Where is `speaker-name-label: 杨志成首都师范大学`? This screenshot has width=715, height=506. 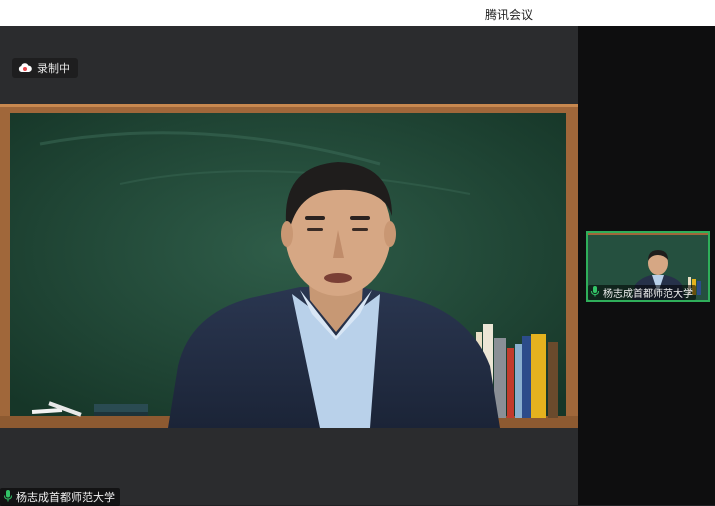
speaker-name-label: 杨志成首都师范大学 is located at coordinates (65, 497).